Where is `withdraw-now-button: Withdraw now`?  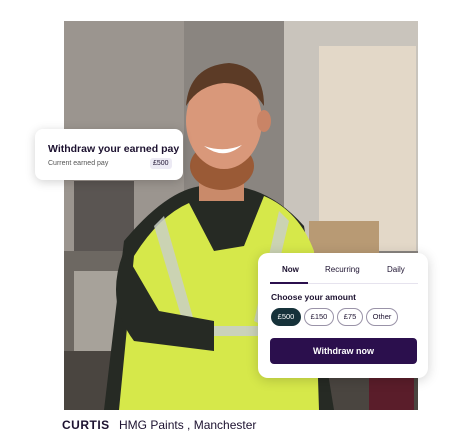 withdraw-now-button: Withdraw now is located at coordinates (343, 351).